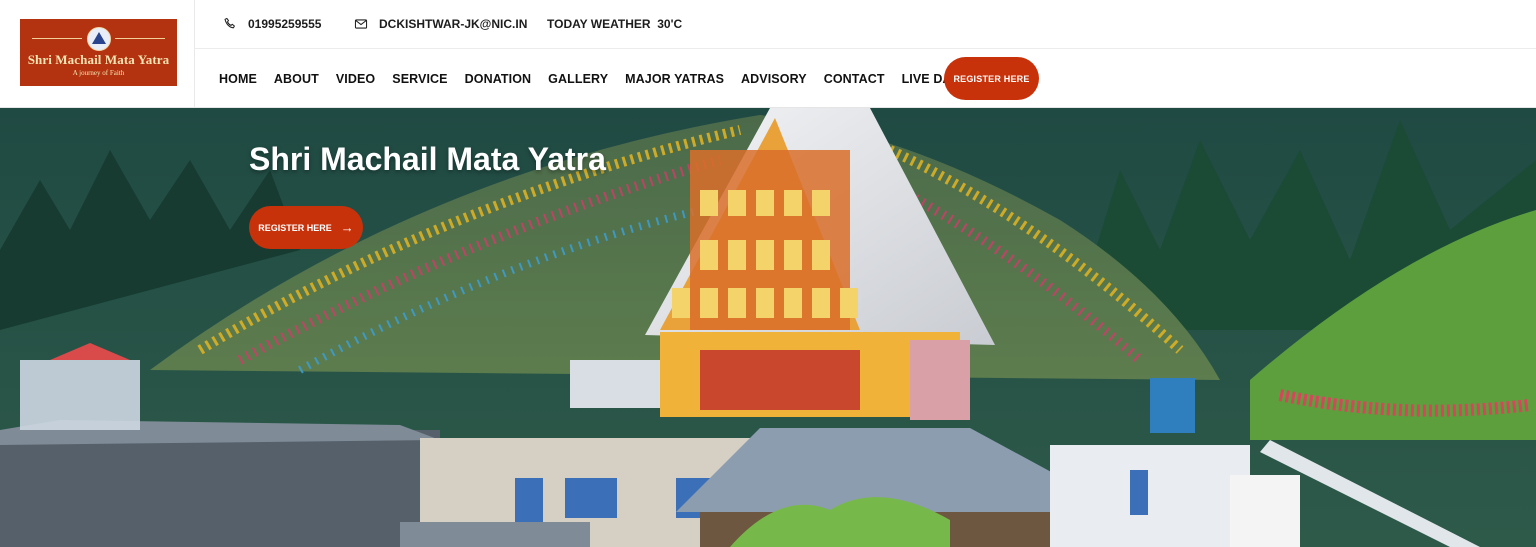  Describe the element at coordinates (419, 79) in the screenshot. I see `nav-service: SERVICE` at that location.